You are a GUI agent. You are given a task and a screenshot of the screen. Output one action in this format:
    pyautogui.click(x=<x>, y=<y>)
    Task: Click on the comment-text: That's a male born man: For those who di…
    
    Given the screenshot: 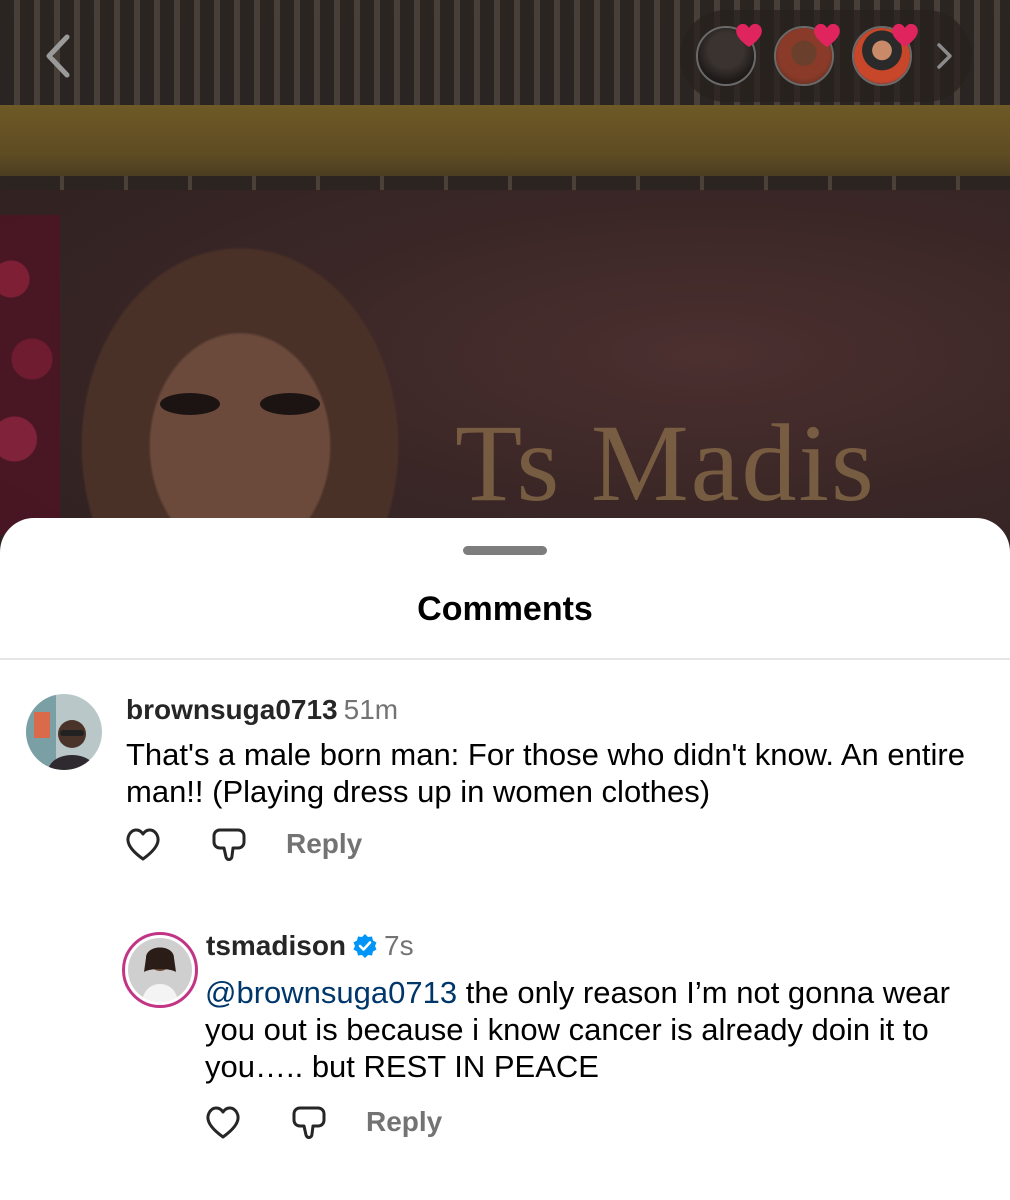 What is the action you would take?
    pyautogui.click(x=545, y=773)
    